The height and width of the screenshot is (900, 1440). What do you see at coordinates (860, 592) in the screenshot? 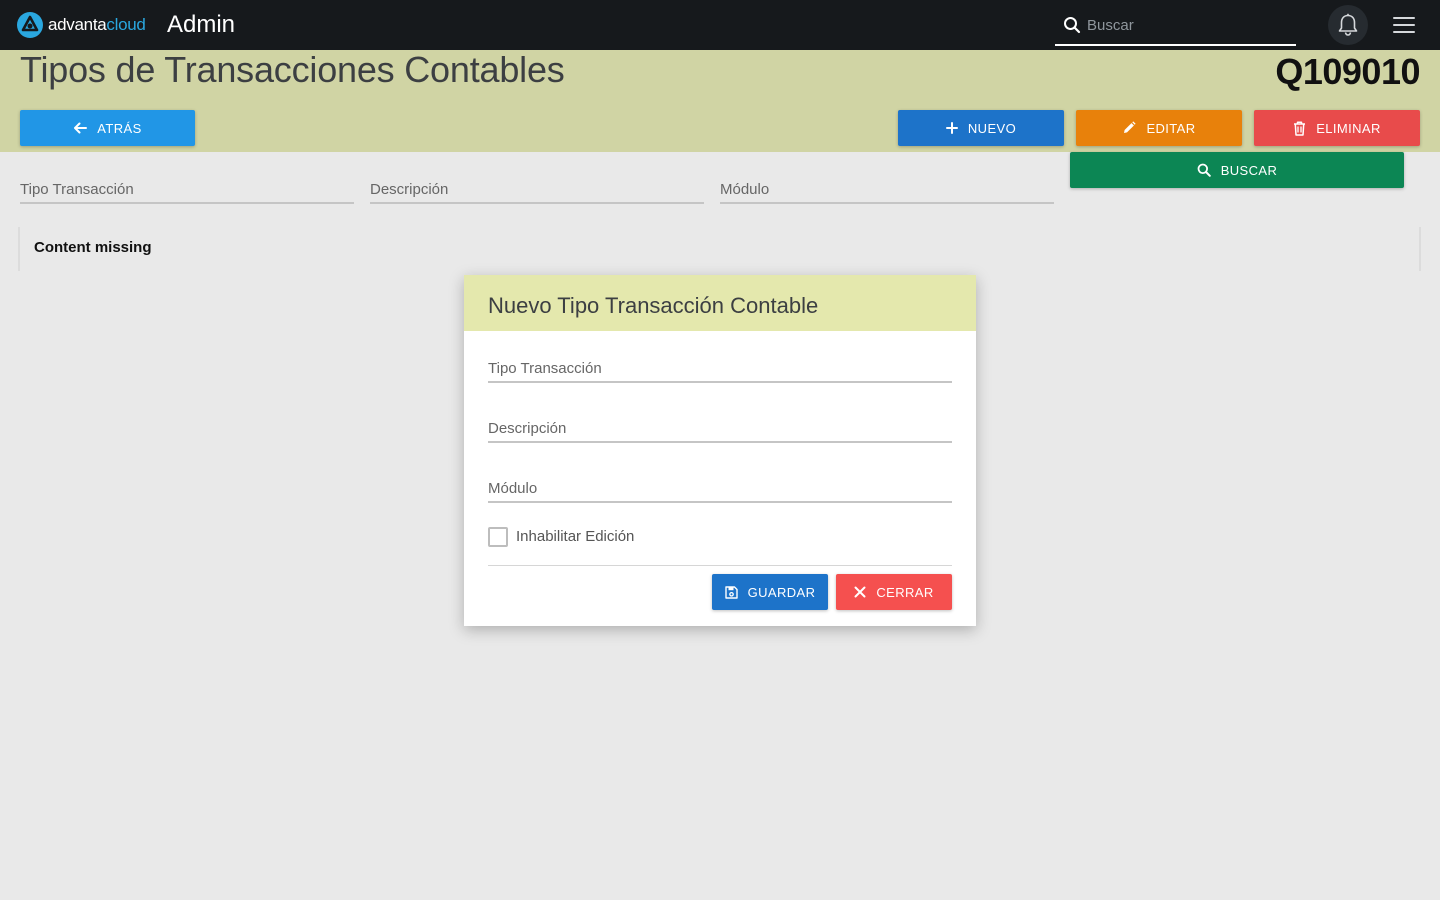
I see `close-icon` at bounding box center [860, 592].